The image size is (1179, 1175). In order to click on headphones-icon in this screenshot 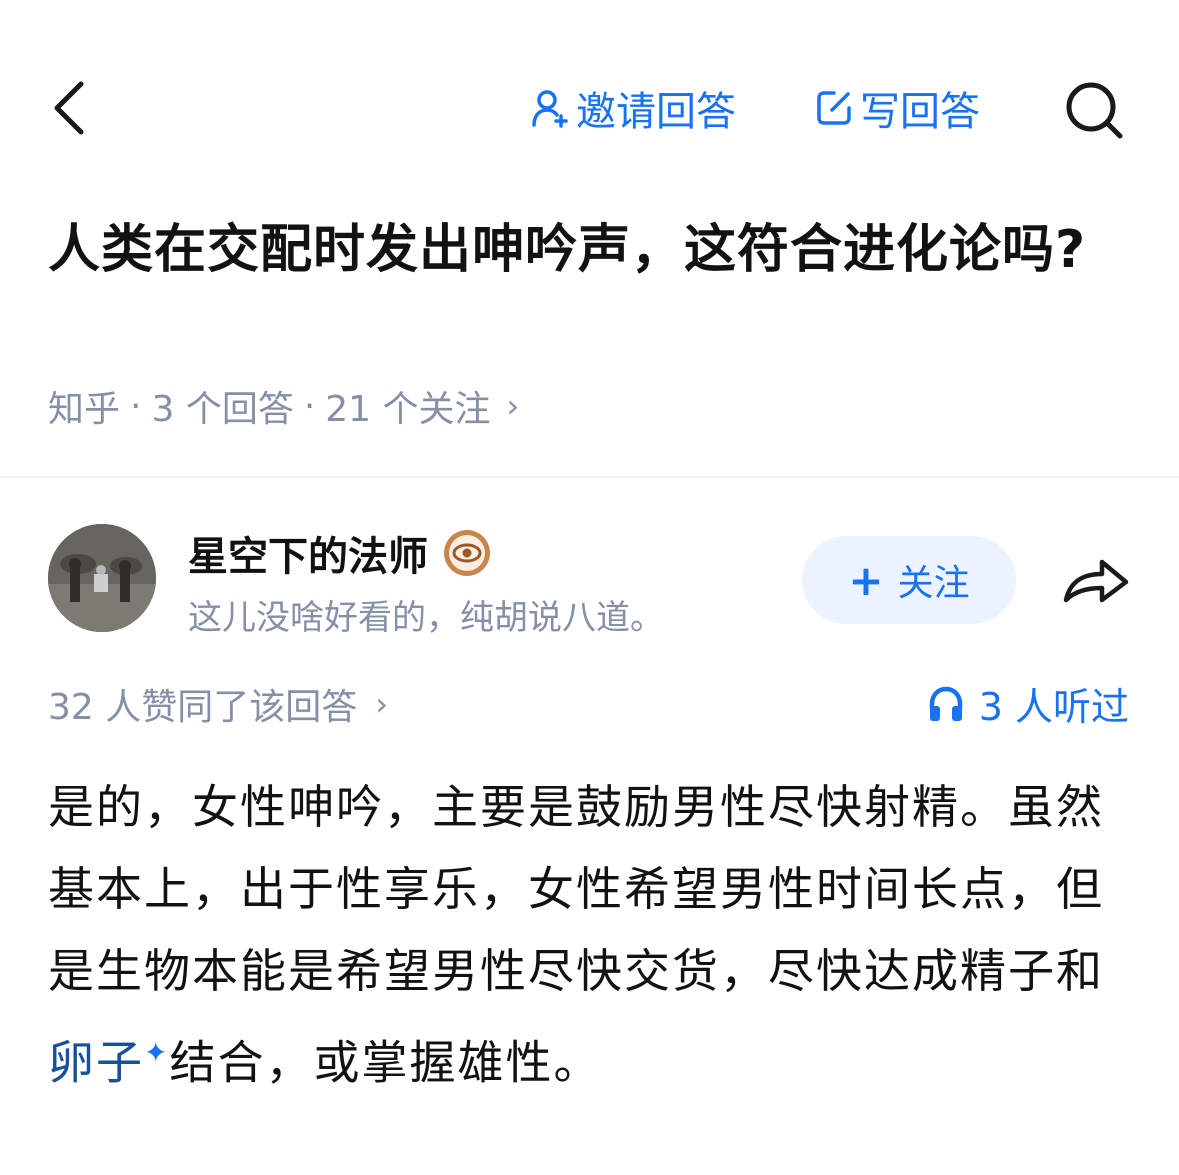, I will do `click(946, 704)`.